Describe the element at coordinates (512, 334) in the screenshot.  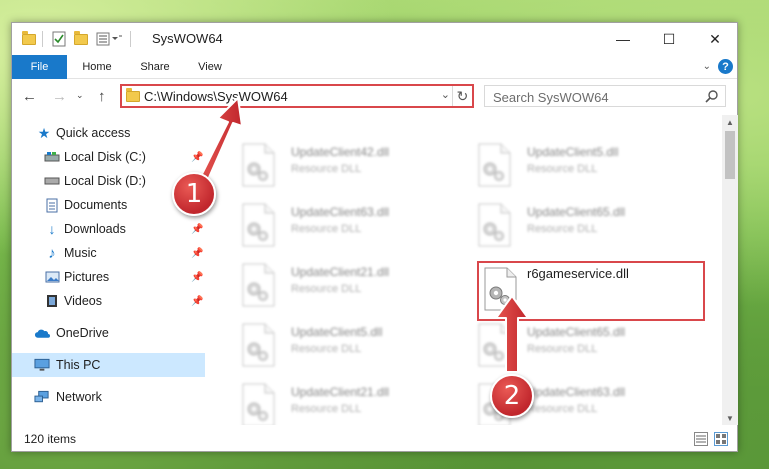
I see `arrow-to-target-file` at that location.